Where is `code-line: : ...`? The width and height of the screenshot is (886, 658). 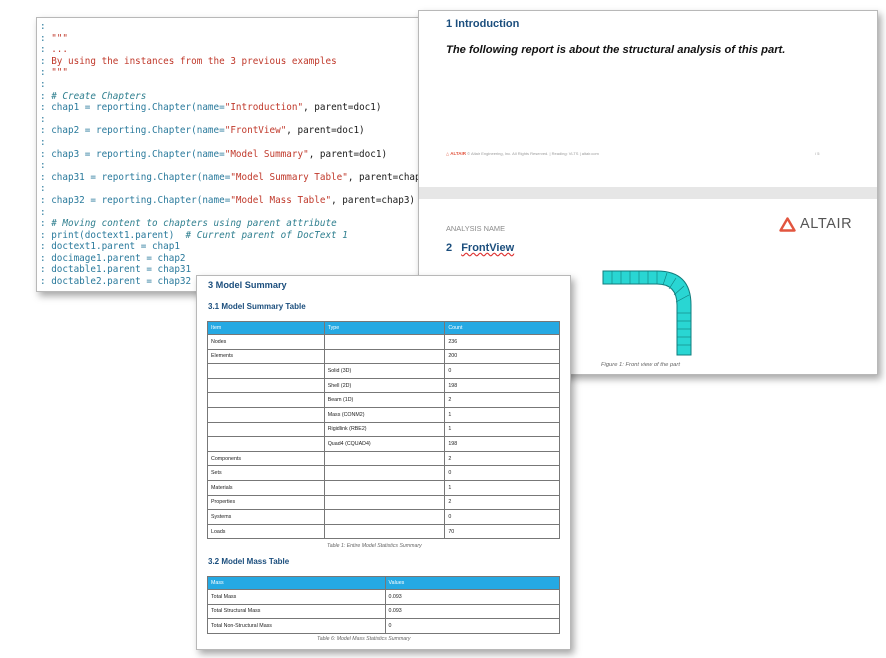
code-line: : ... is located at coordinates (229, 50).